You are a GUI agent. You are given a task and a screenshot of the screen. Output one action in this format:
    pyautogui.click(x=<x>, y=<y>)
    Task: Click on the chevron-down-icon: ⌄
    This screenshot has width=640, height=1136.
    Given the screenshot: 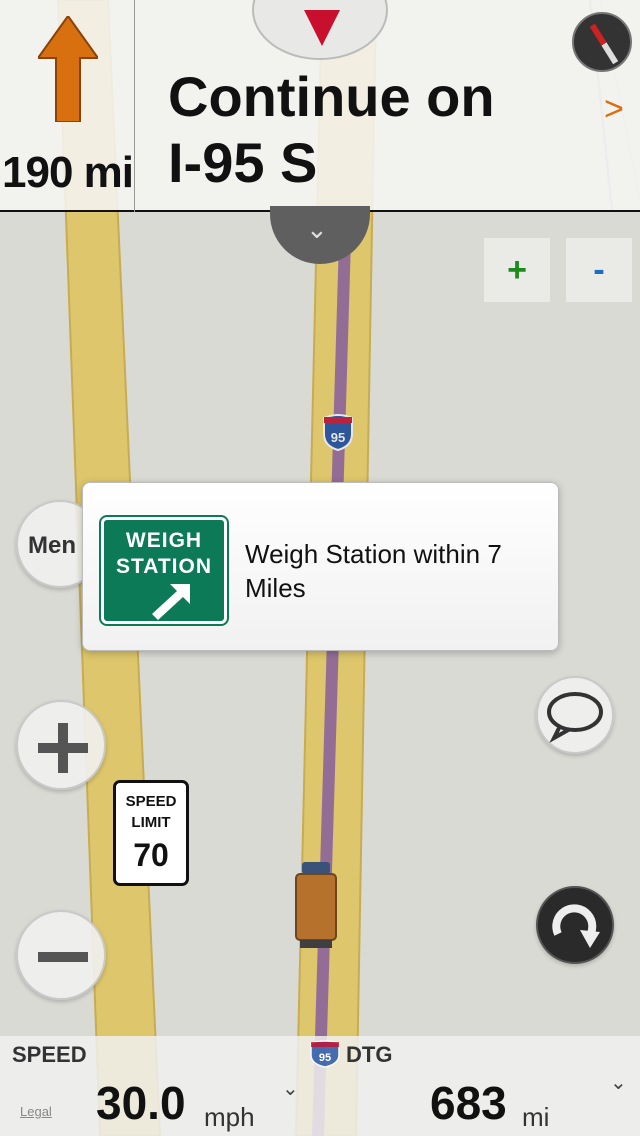 What is the action you would take?
    pyautogui.click(x=317, y=229)
    